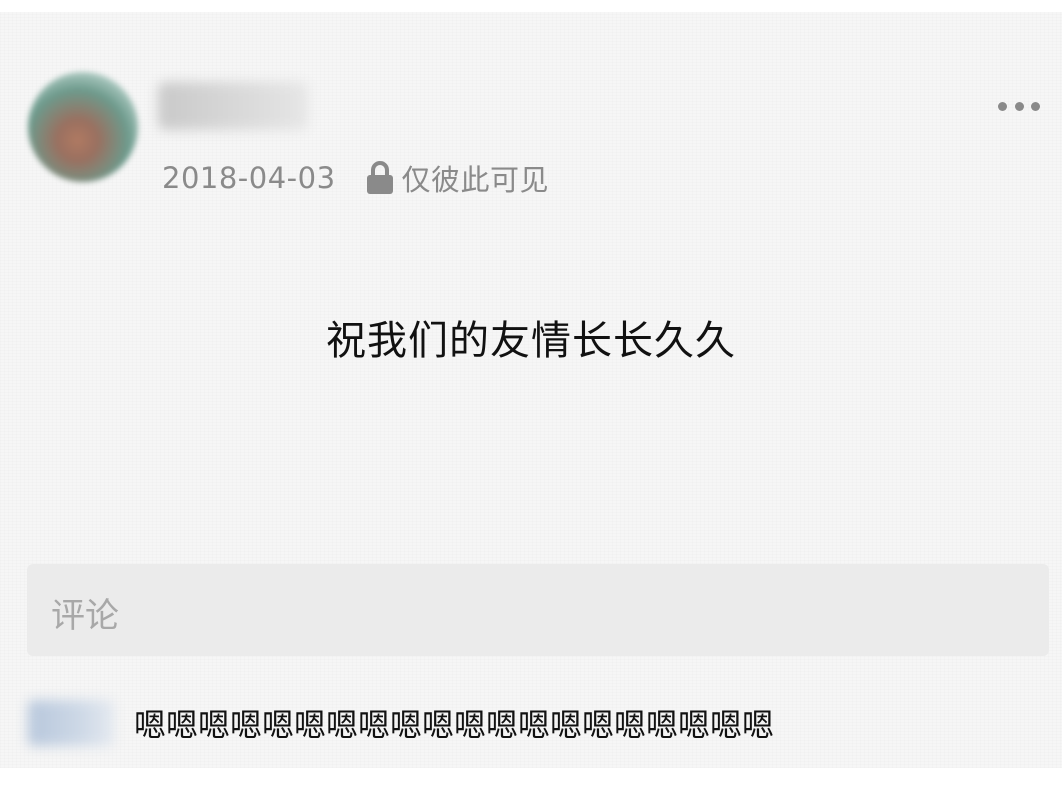 This screenshot has height=802, width=1062. Describe the element at coordinates (85, 616) in the screenshot. I see `comment-placeholder: 评论` at that location.